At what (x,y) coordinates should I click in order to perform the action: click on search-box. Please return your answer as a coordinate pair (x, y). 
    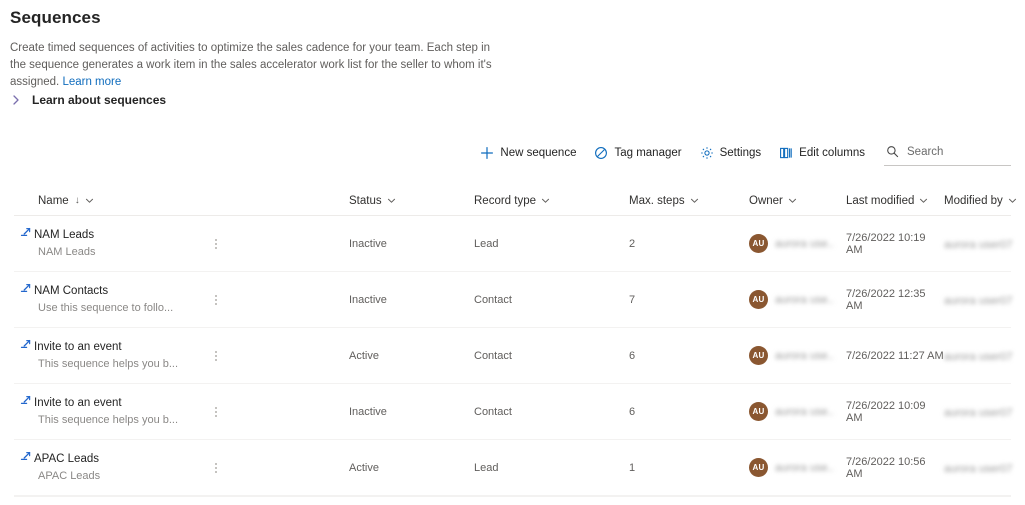
    Looking at the image, I should click on (947, 153).